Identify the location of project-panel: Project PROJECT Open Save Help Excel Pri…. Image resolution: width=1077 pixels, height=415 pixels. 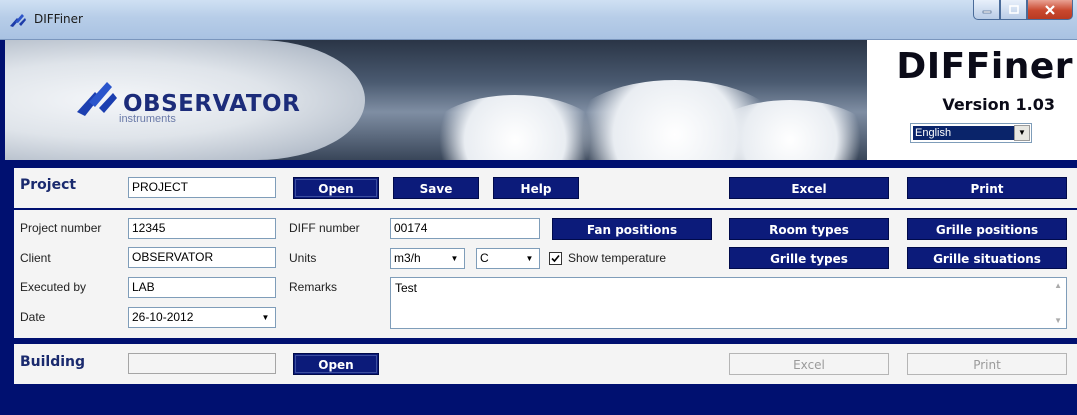
(545, 188).